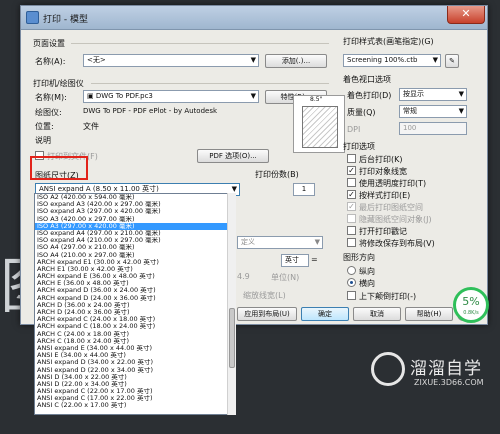 This screenshot has height=434, width=500. I want to click on location-value: 文件, so click(91, 126).